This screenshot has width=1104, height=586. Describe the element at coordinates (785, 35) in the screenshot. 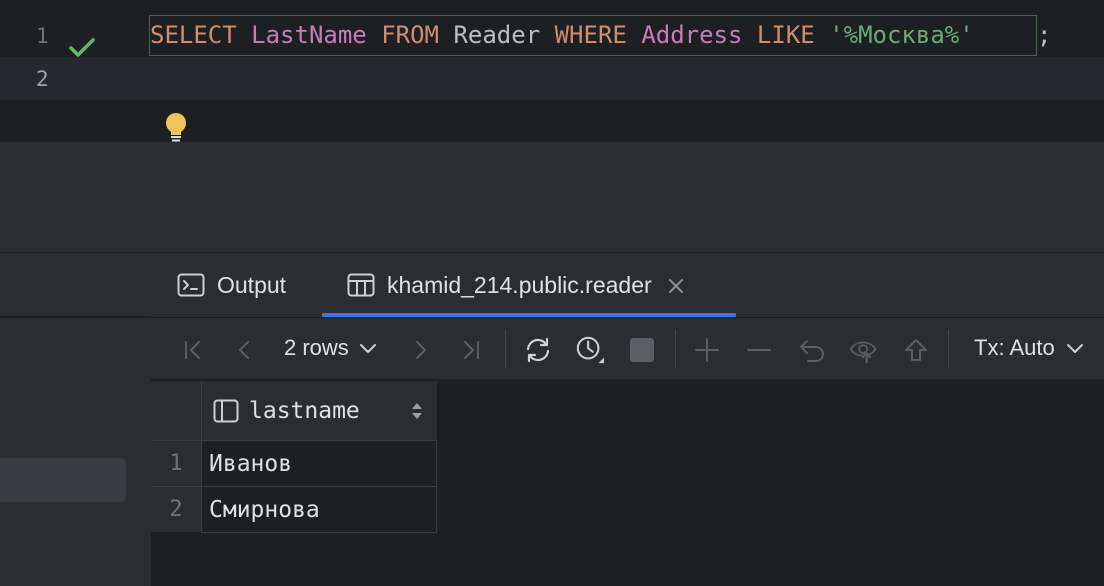

I see `code-keyword: LIKE` at that location.